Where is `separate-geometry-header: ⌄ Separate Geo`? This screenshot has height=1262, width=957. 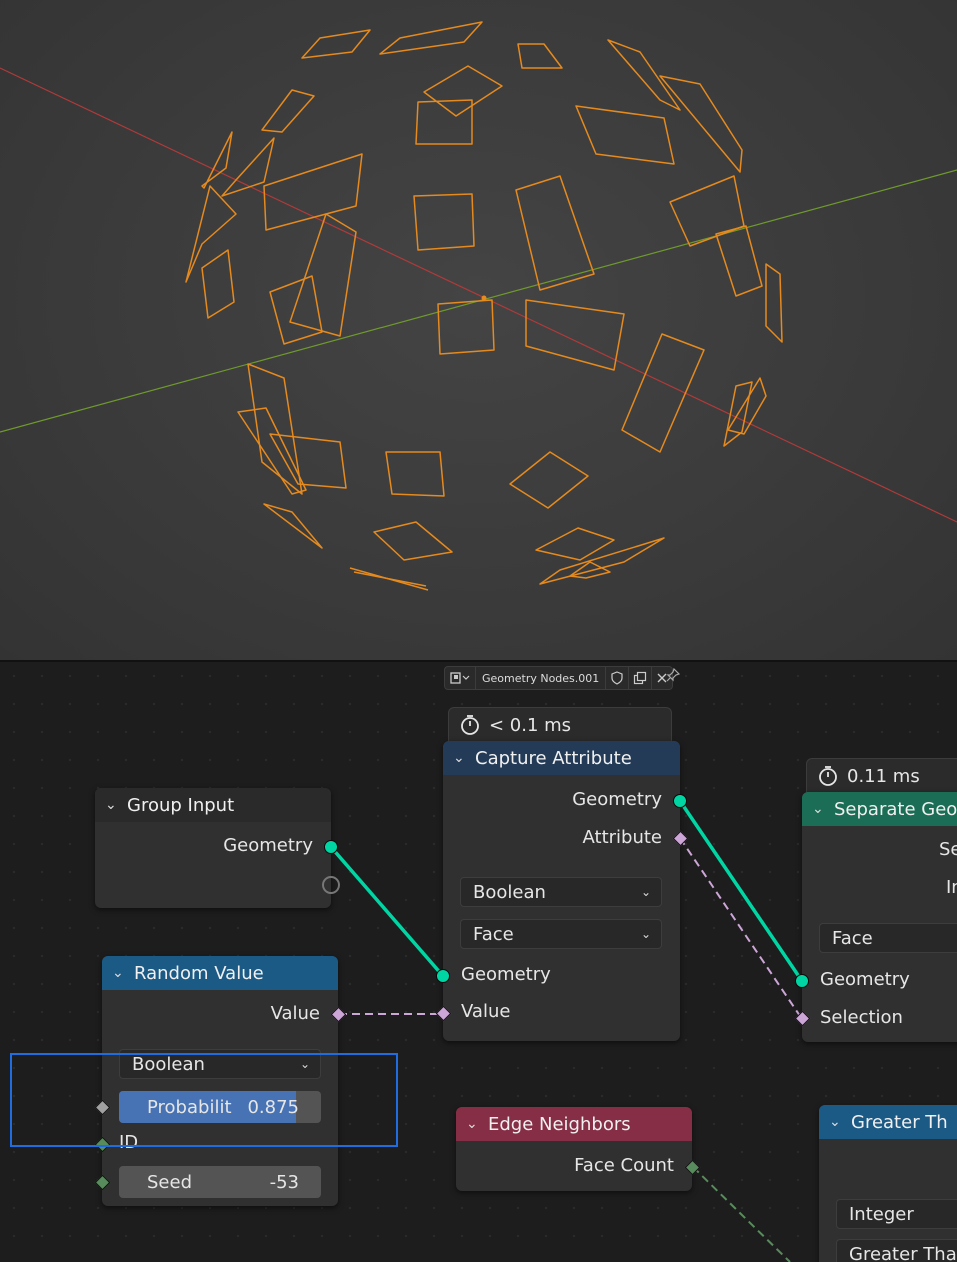 separate-geometry-header: ⌄ Separate Geo is located at coordinates (879, 809).